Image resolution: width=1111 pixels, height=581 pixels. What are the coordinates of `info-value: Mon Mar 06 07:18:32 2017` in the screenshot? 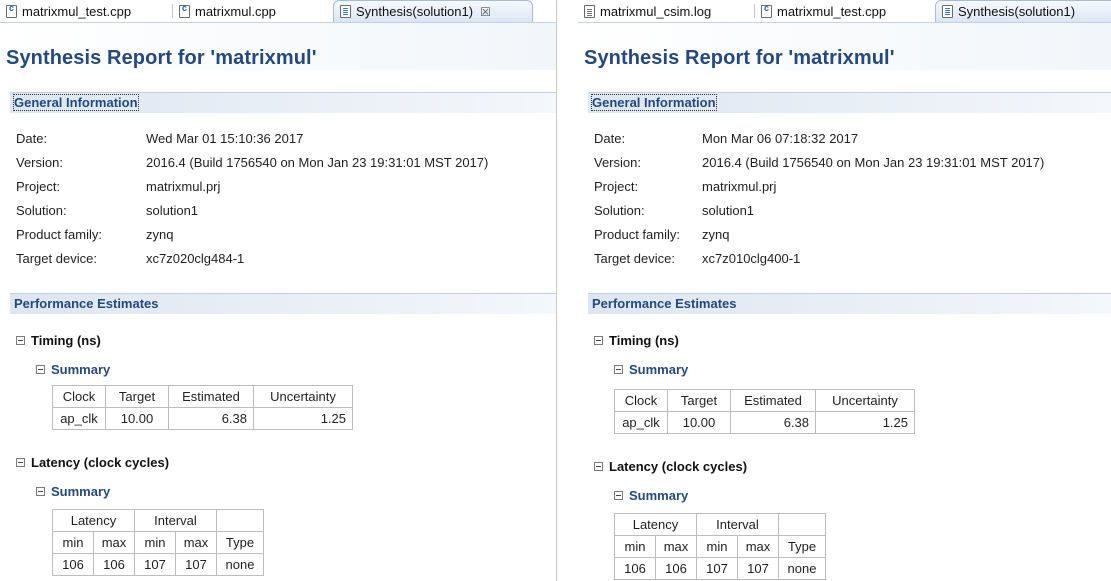 It's located at (780, 138).